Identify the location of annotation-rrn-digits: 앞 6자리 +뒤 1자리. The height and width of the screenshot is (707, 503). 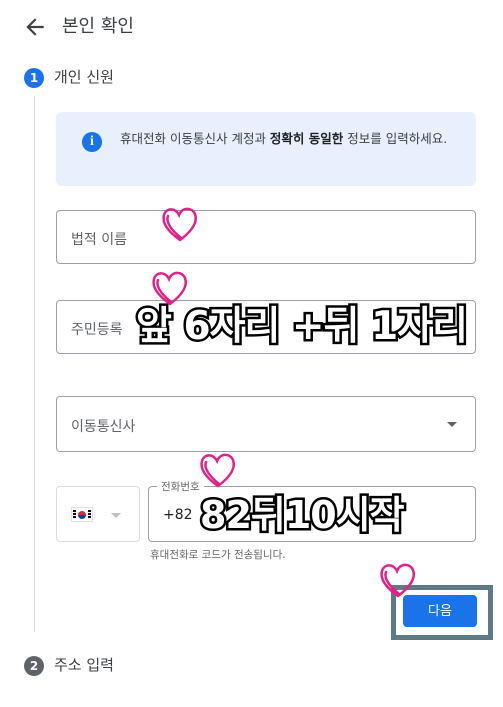
(302, 327).